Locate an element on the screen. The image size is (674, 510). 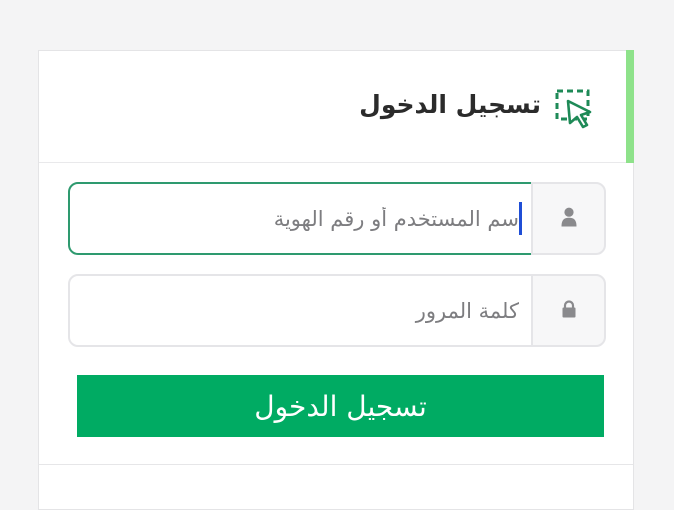
login-button: تسجيل الدخول is located at coordinates (340, 406).